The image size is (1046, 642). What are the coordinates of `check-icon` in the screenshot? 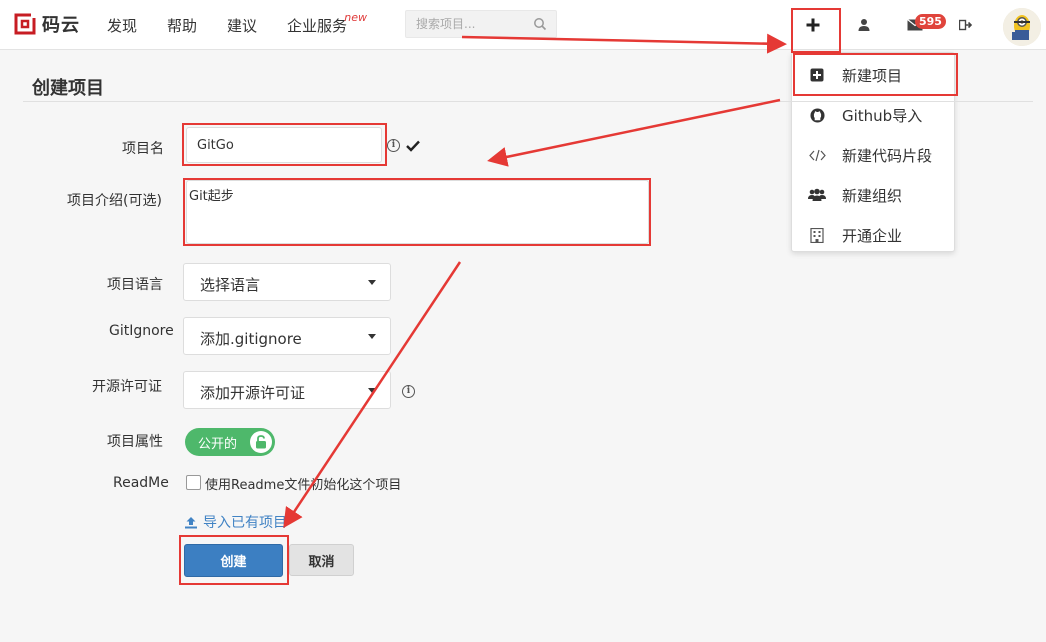 It's located at (413, 146).